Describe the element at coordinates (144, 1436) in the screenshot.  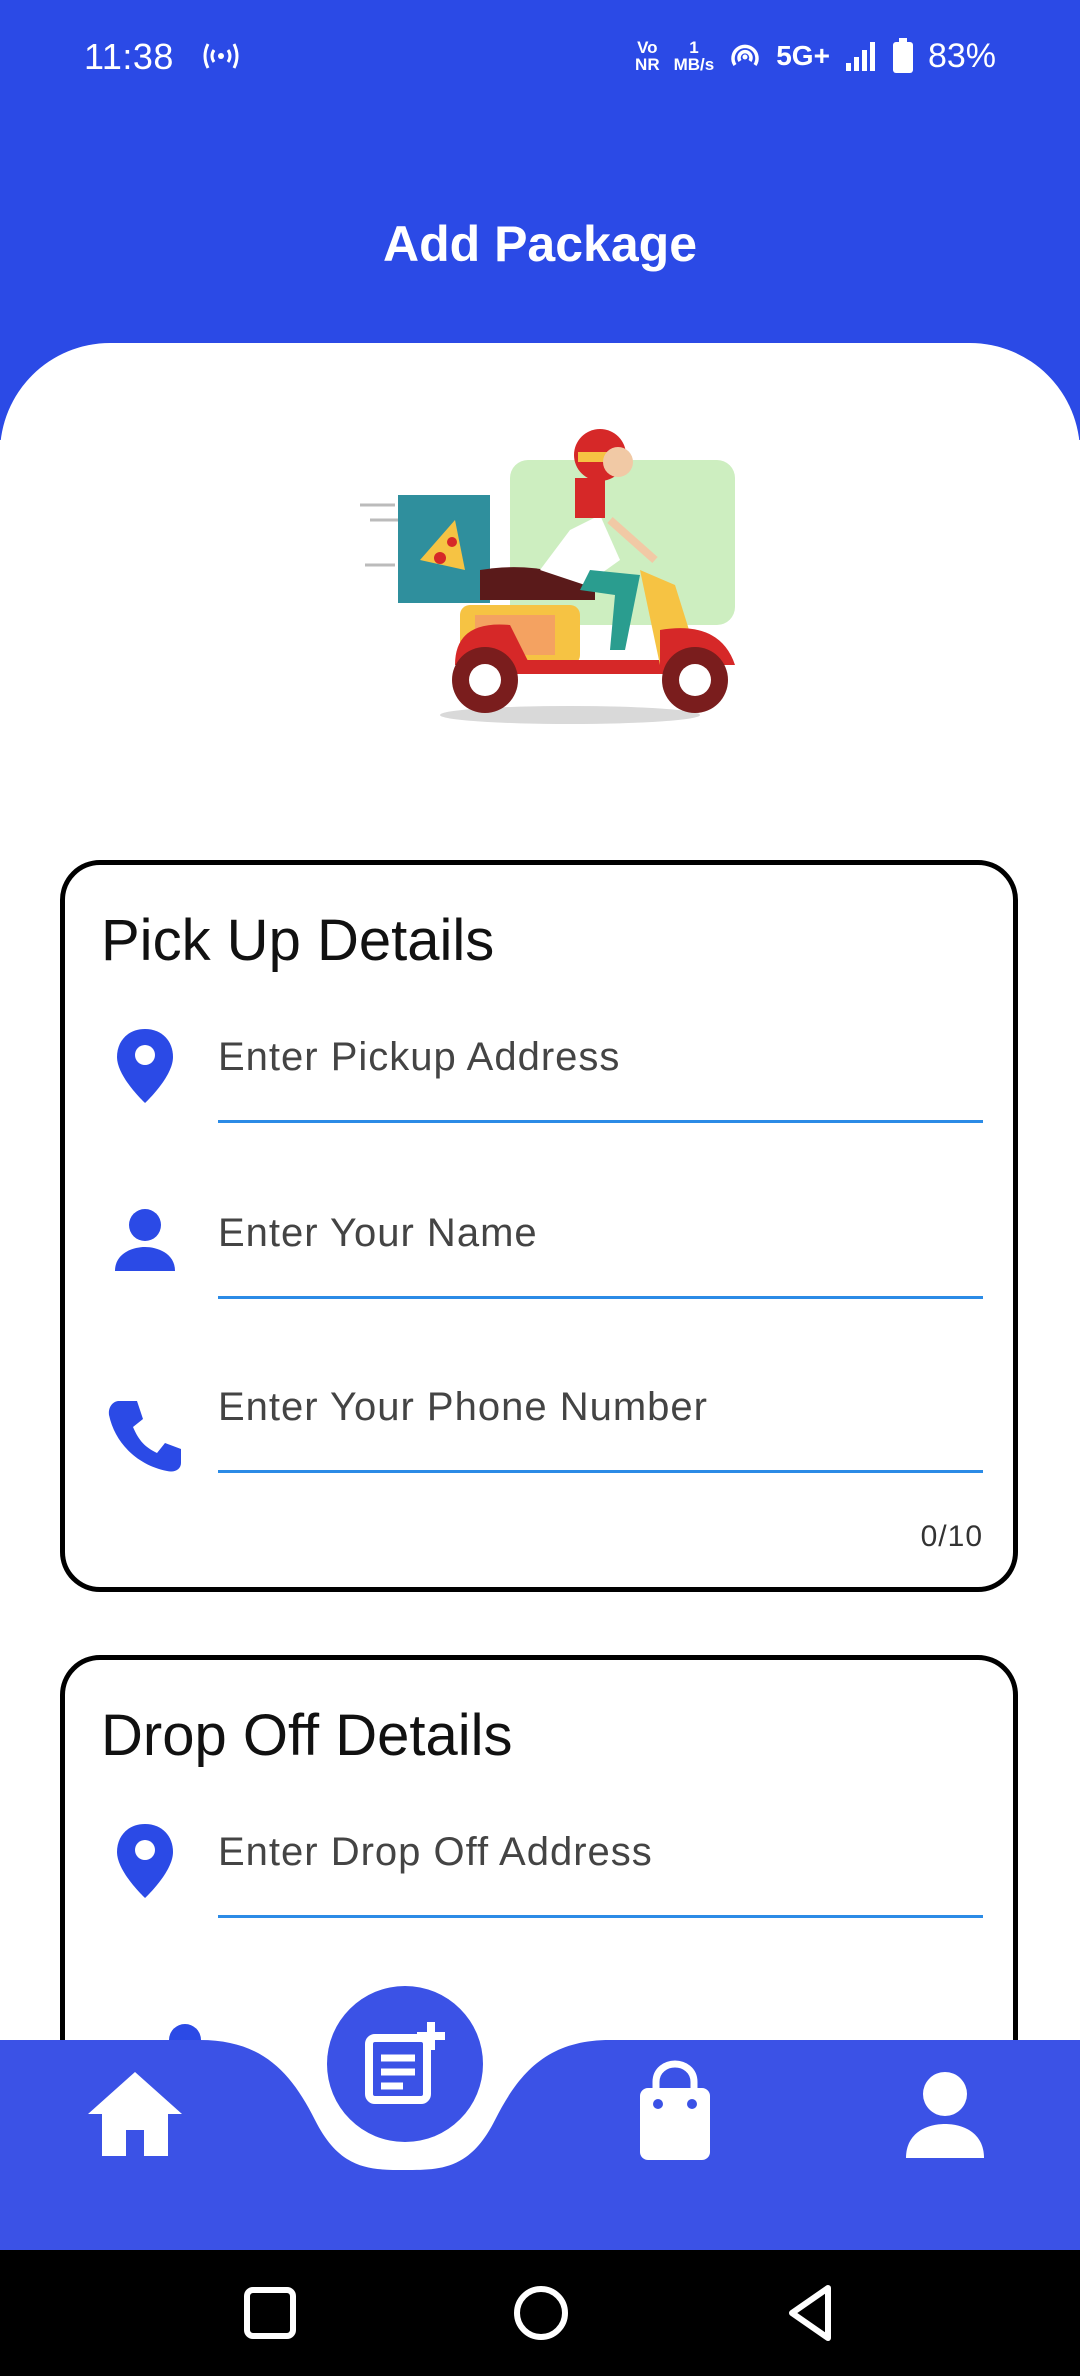
I see `phone-icon` at that location.